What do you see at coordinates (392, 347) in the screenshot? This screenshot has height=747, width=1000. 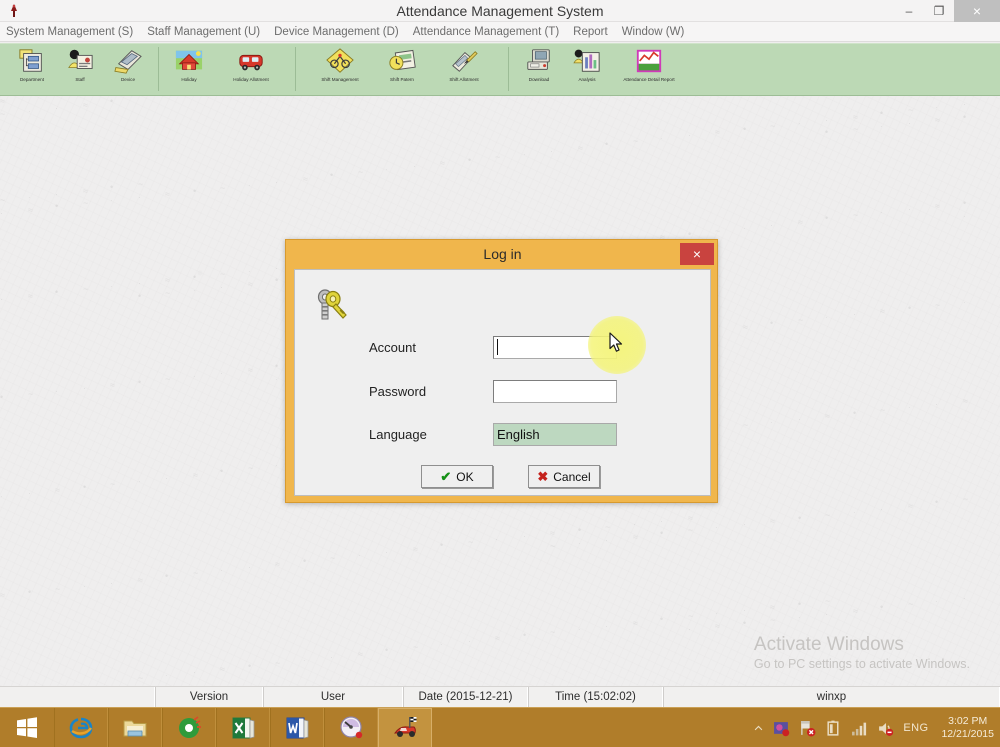 I see `account-label: Account` at bounding box center [392, 347].